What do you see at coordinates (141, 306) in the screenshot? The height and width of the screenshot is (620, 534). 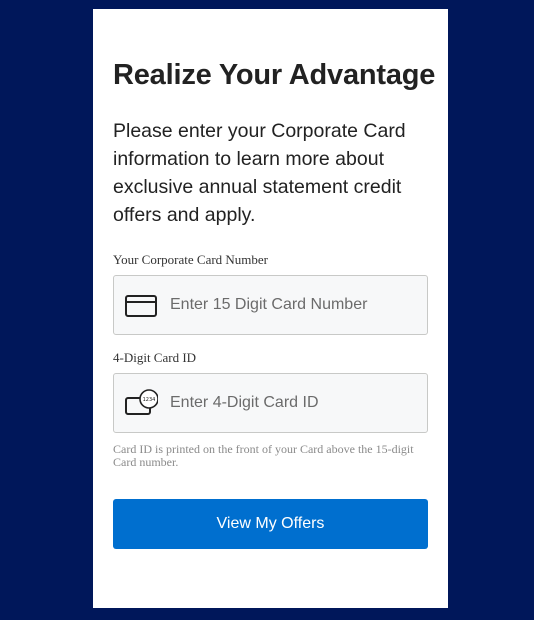 I see `credit-card-icon` at bounding box center [141, 306].